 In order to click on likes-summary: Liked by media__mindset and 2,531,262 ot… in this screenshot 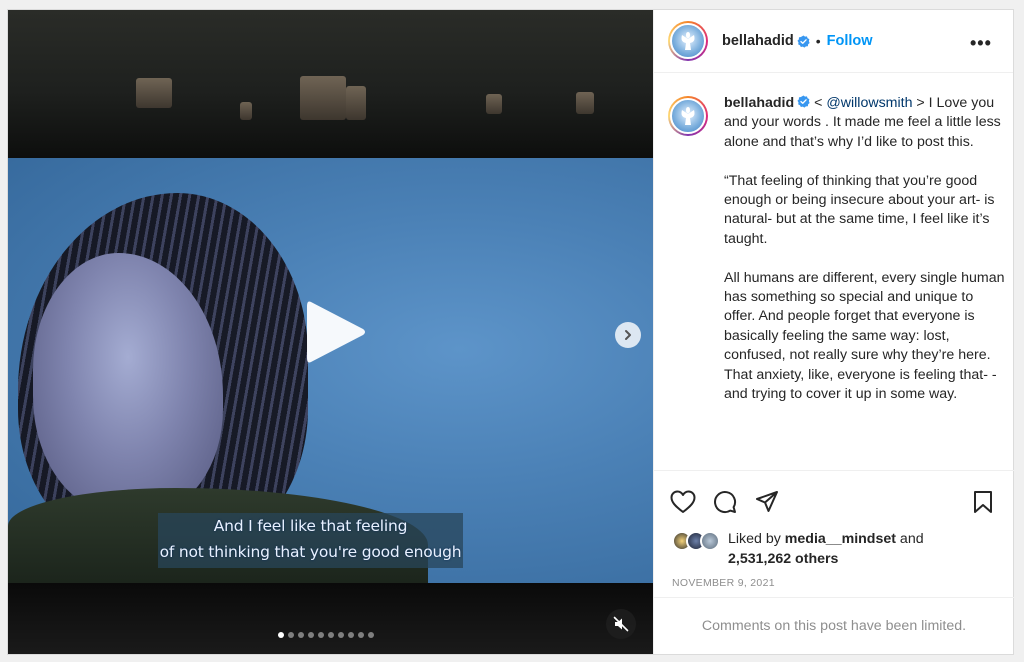, I will do `click(798, 549)`.